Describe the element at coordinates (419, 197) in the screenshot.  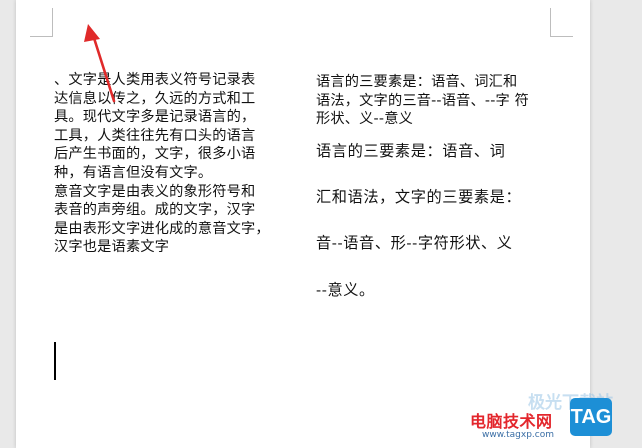
I see `text-line: 汇和语法，文字的三要素是：` at that location.